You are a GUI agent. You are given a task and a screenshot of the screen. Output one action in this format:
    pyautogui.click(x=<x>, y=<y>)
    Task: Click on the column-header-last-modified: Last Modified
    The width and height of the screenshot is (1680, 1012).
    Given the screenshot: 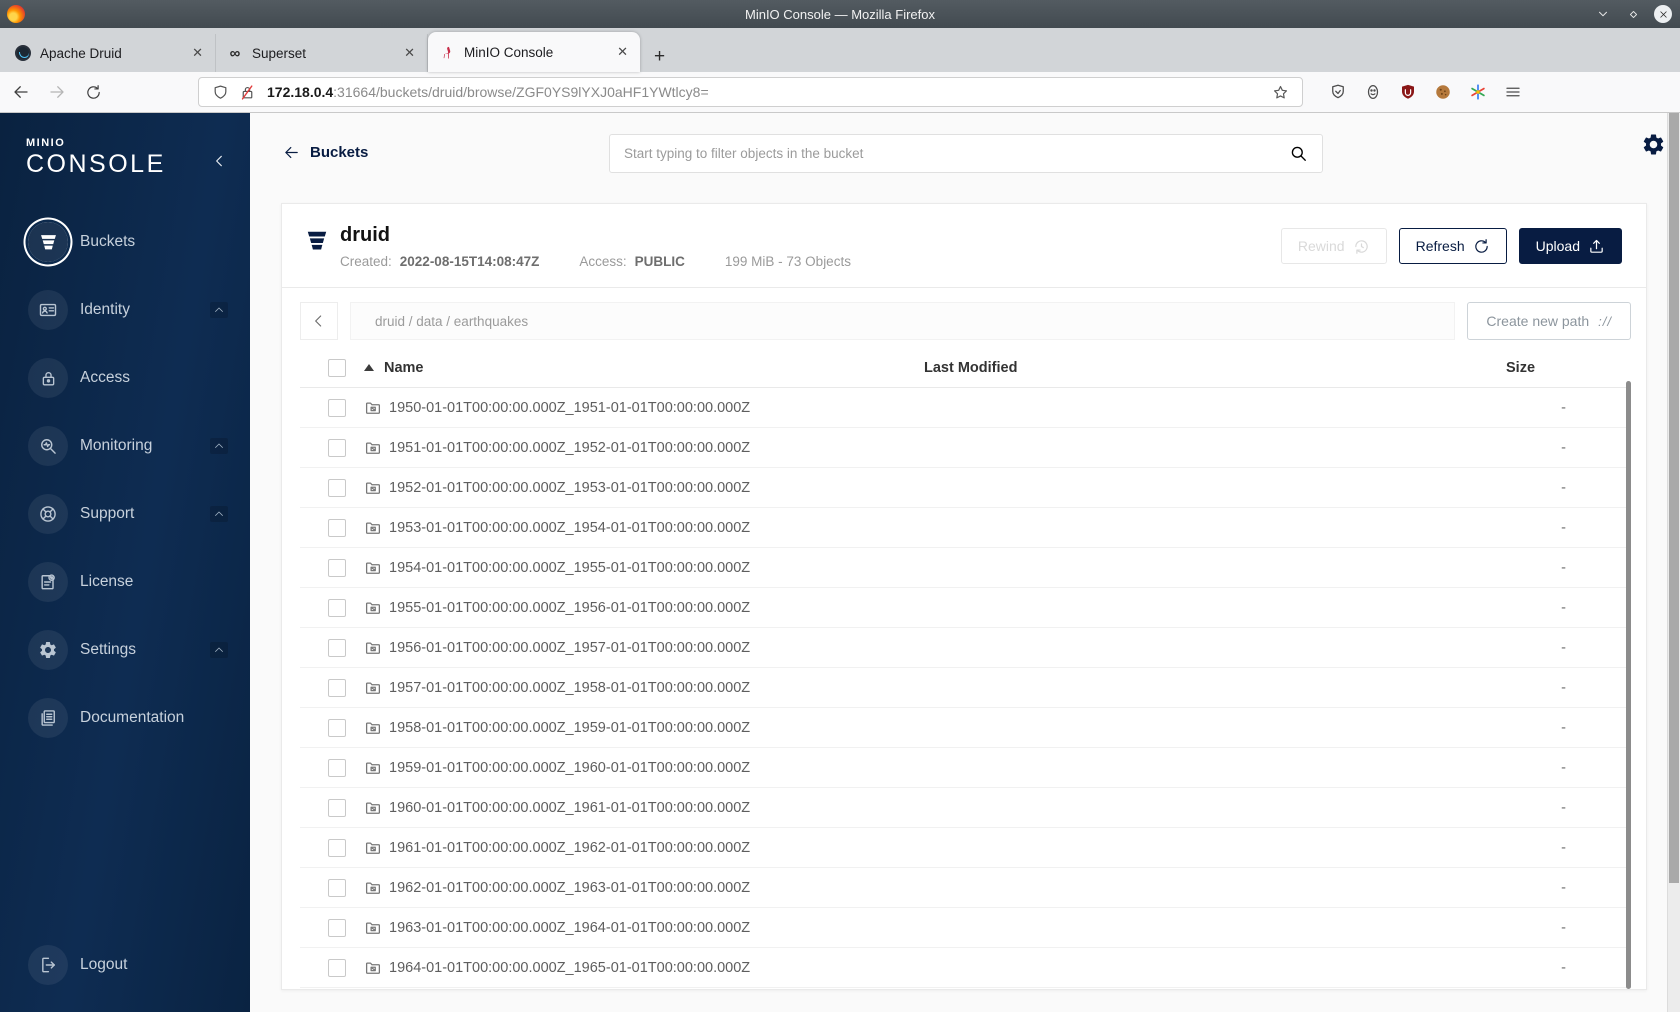 What is the action you would take?
    pyautogui.click(x=1215, y=368)
    